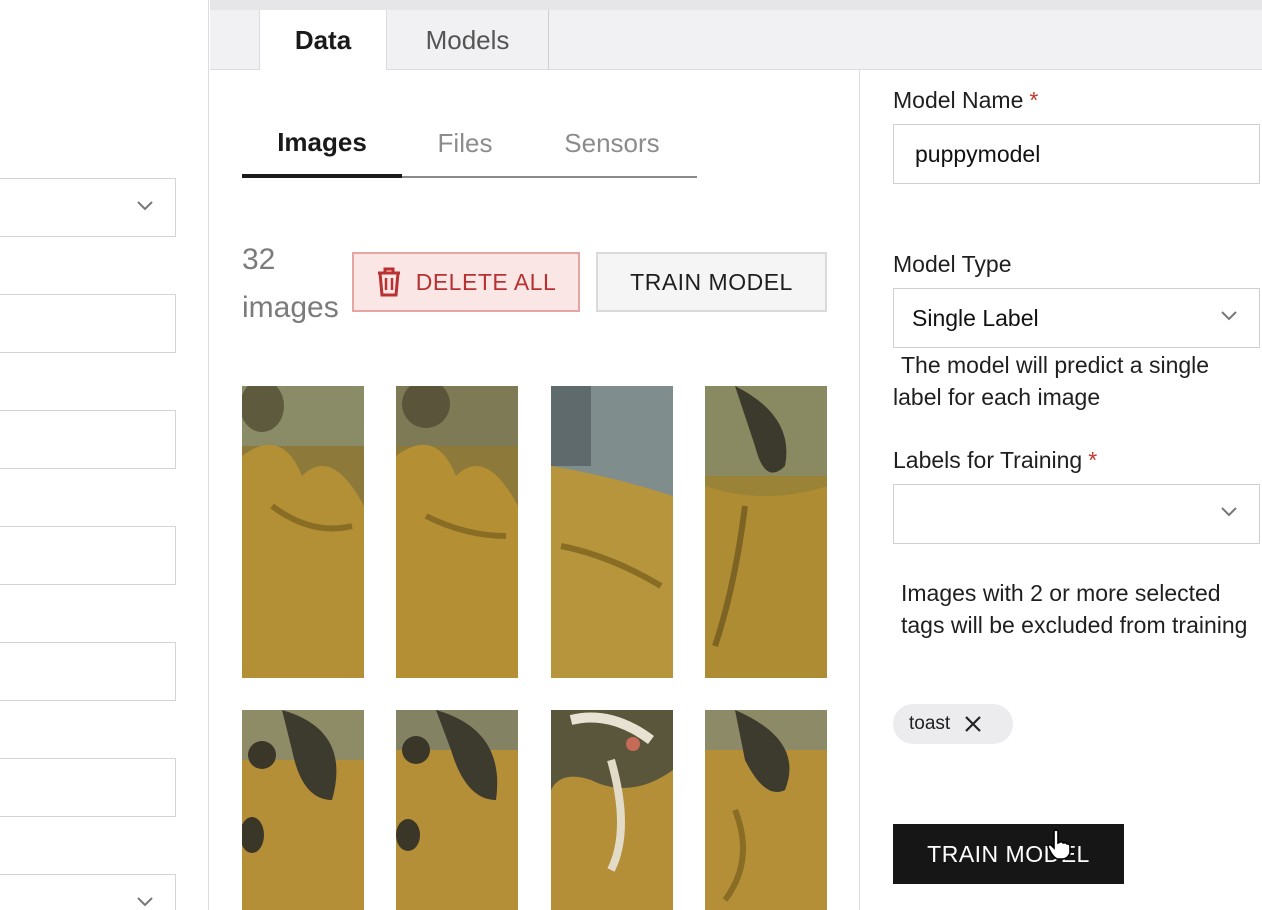 This screenshot has height=910, width=1262. I want to click on close-icon, so click(973, 724).